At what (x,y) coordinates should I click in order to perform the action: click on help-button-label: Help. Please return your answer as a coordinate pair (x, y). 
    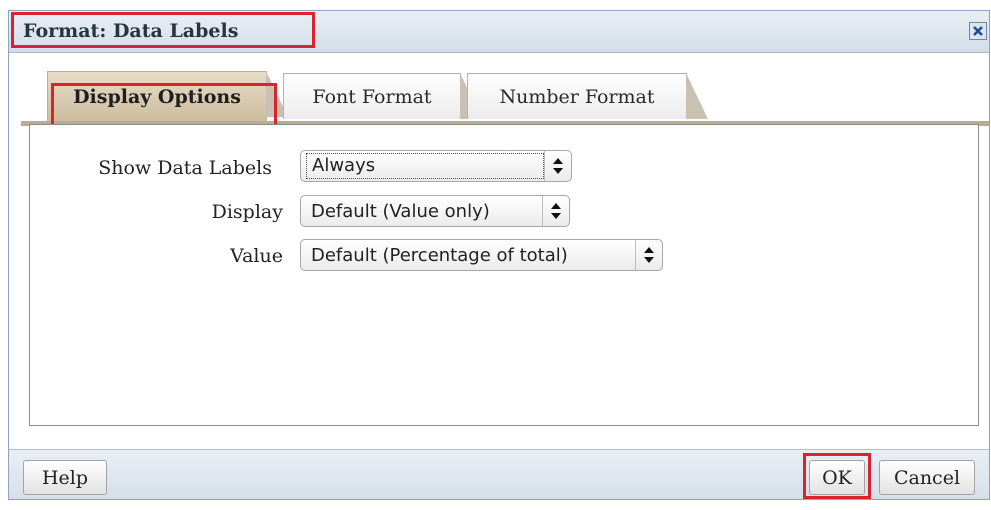
    Looking at the image, I should click on (65, 477).